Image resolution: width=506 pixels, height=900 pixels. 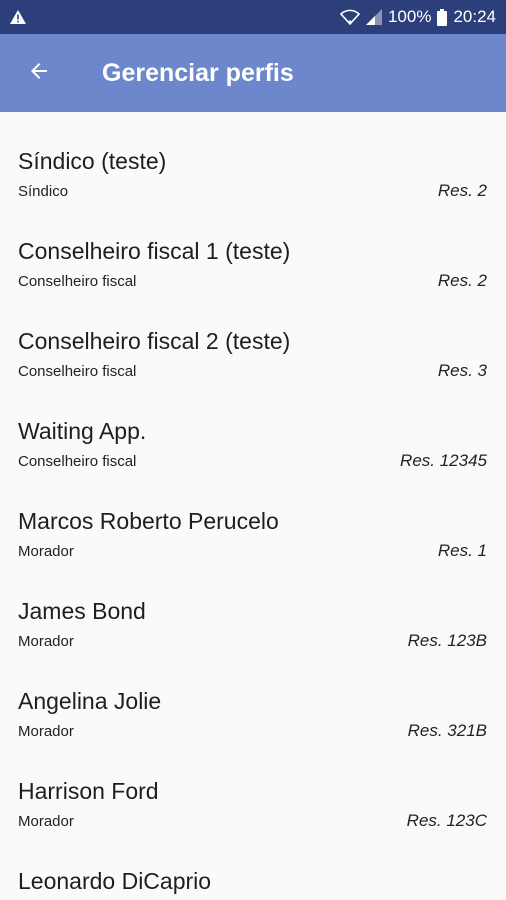 I want to click on profile-details: Conselheiro fiscal Res. 12345, so click(x=252, y=461).